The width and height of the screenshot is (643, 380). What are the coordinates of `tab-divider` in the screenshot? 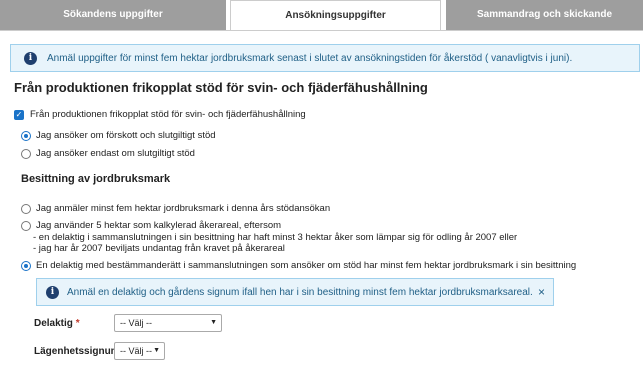 It's located at (321, 30).